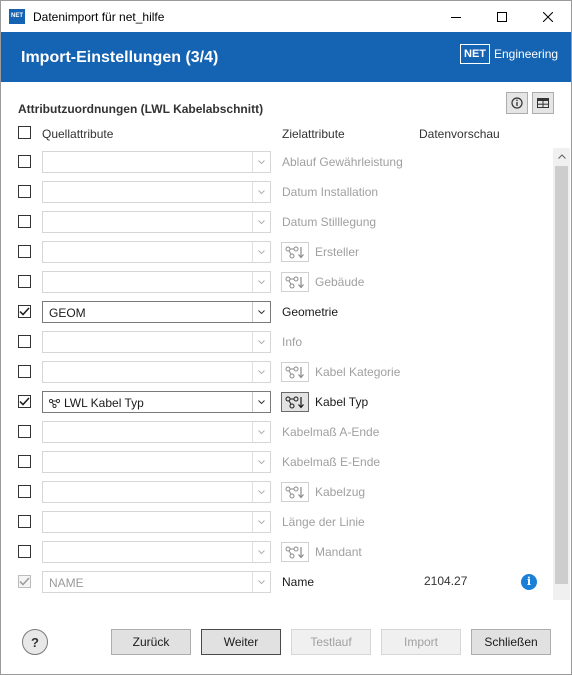 This screenshot has height=675, width=572. Describe the element at coordinates (446, 581) in the screenshot. I see `data-preview-value: 2104.27` at that location.